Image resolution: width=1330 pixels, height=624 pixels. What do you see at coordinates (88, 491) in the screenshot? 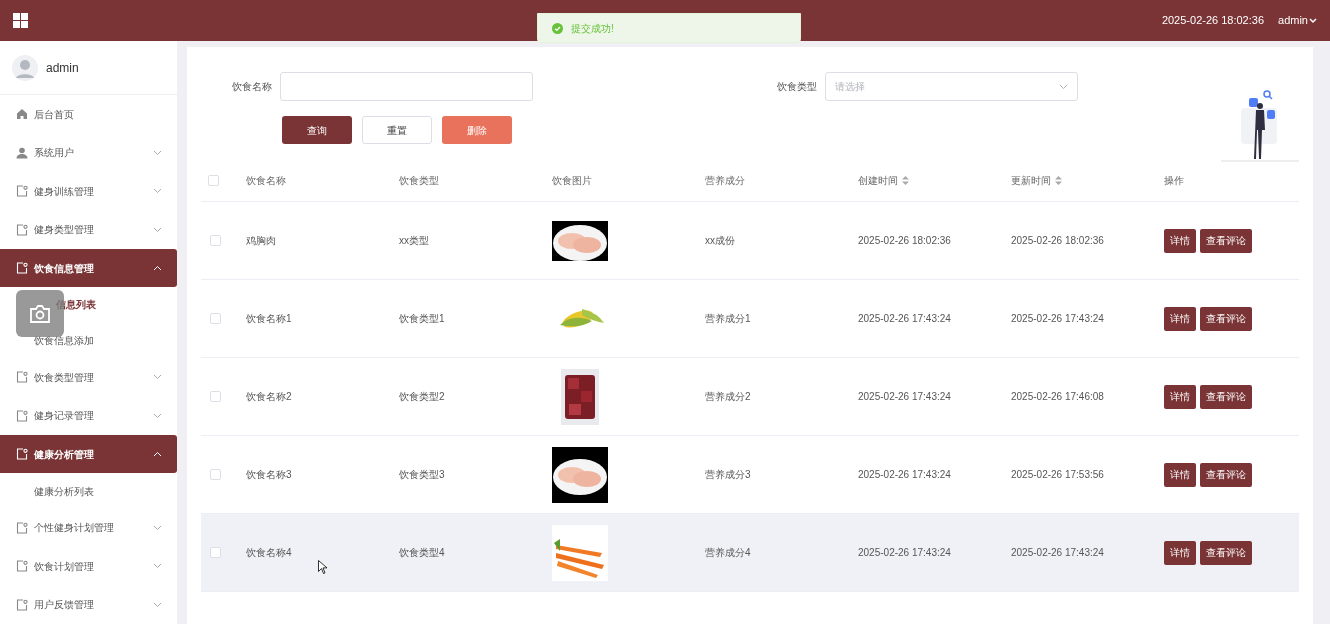
I see `submenu-item: 健康分析列表` at bounding box center [88, 491].